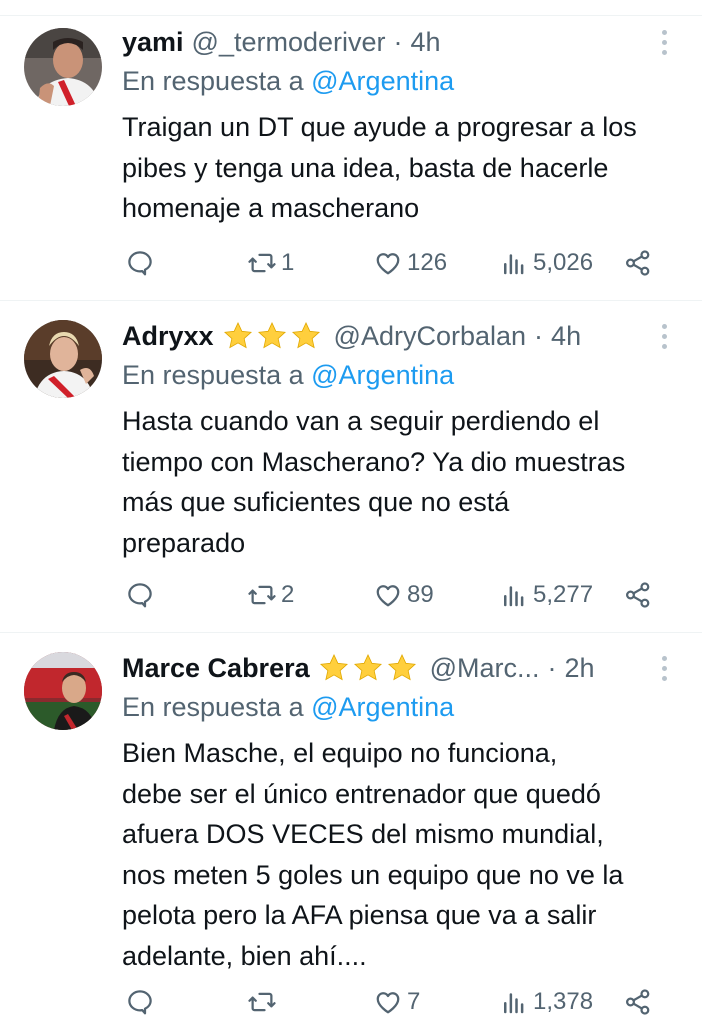  I want to click on retweet-button, so click(264, 1002).